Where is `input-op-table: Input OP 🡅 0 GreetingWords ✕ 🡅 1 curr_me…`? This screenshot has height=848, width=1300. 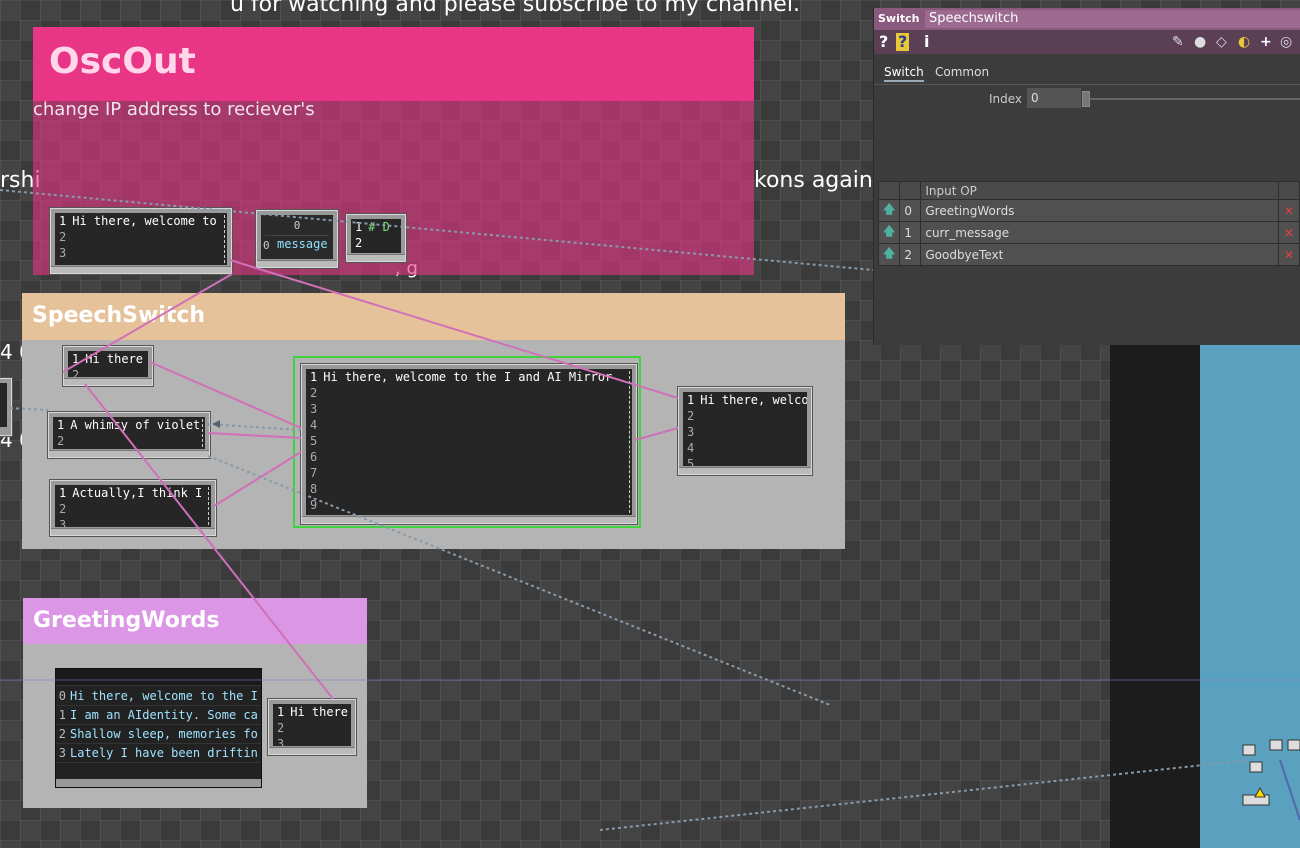 input-op-table: Input OP 🡅 0 GreetingWords ✕ 🡅 1 curr_me… is located at coordinates (1088, 223).